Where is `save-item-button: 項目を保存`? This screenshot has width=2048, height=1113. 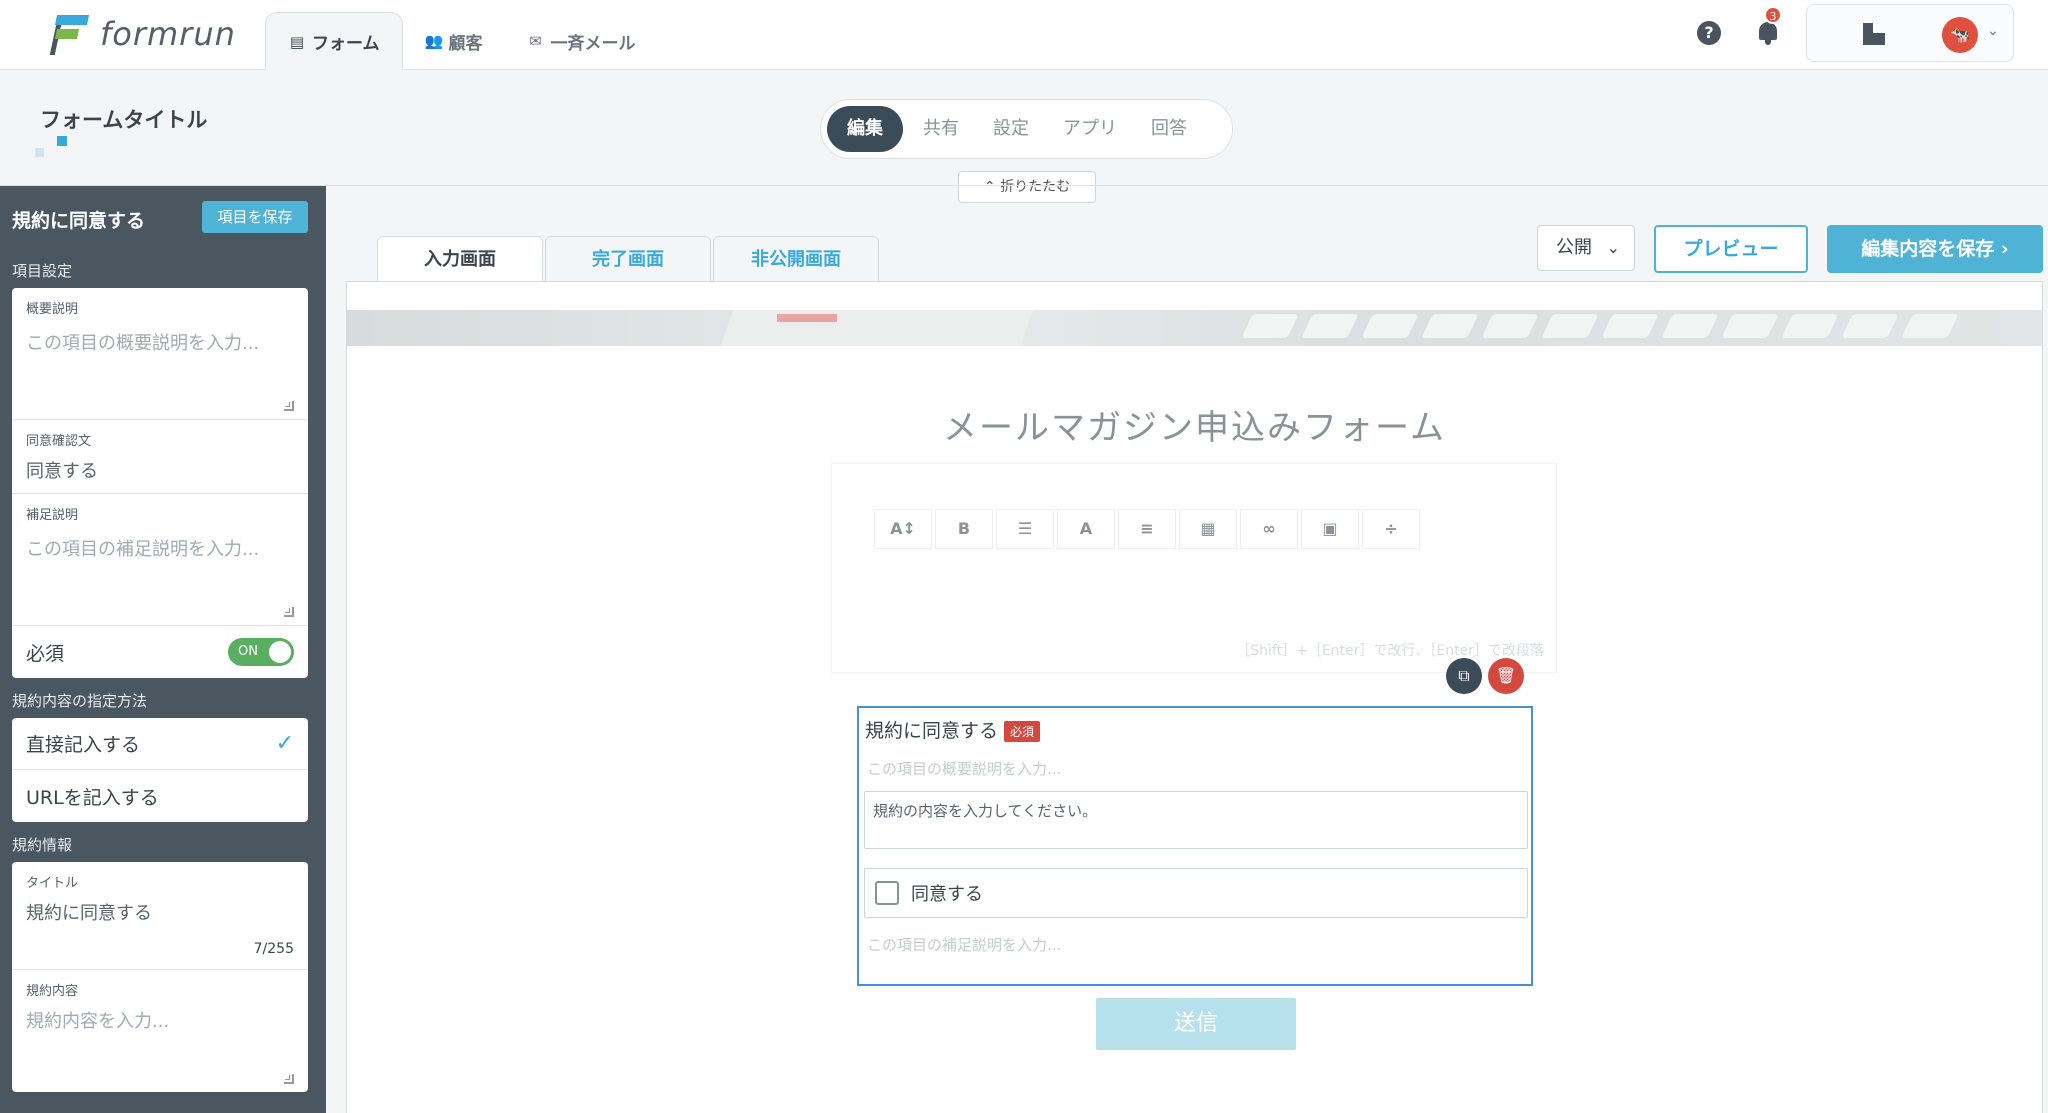 save-item-button: 項目を保存 is located at coordinates (255, 217).